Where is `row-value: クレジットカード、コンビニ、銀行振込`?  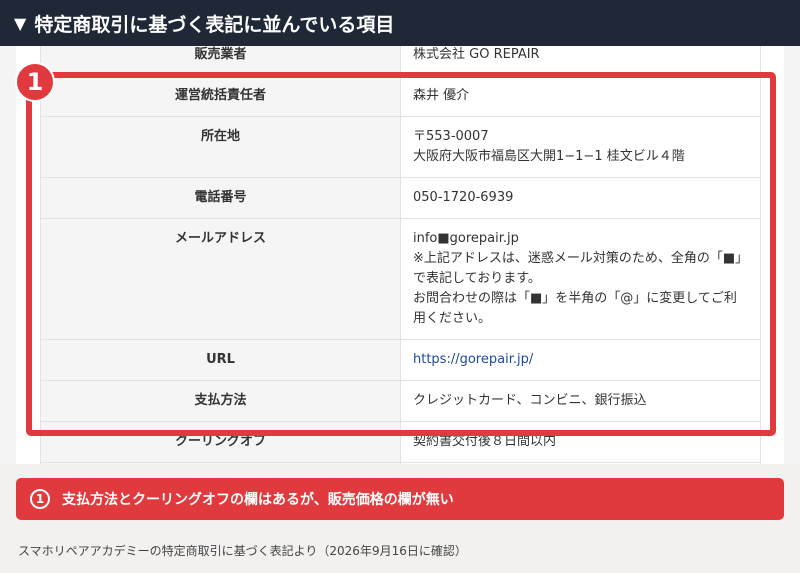
row-value: クレジットカード、コンビニ、銀行振込 is located at coordinates (580, 401).